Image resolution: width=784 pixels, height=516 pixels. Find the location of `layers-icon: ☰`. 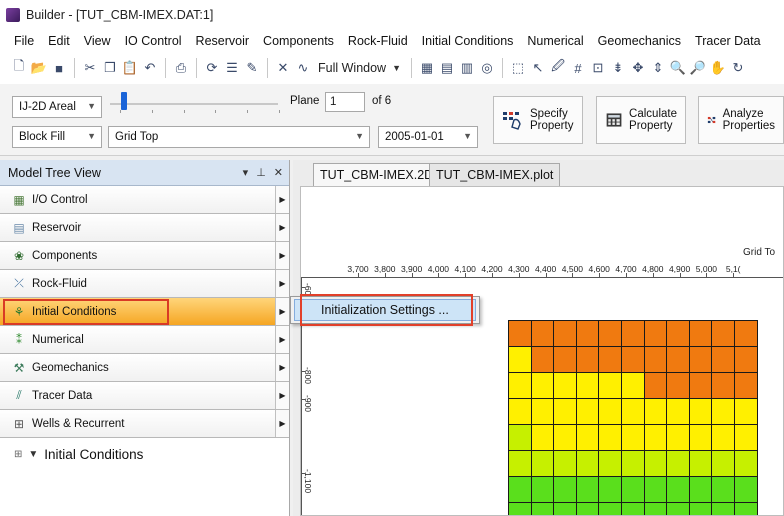

layers-icon: ☰ is located at coordinates (232, 68).